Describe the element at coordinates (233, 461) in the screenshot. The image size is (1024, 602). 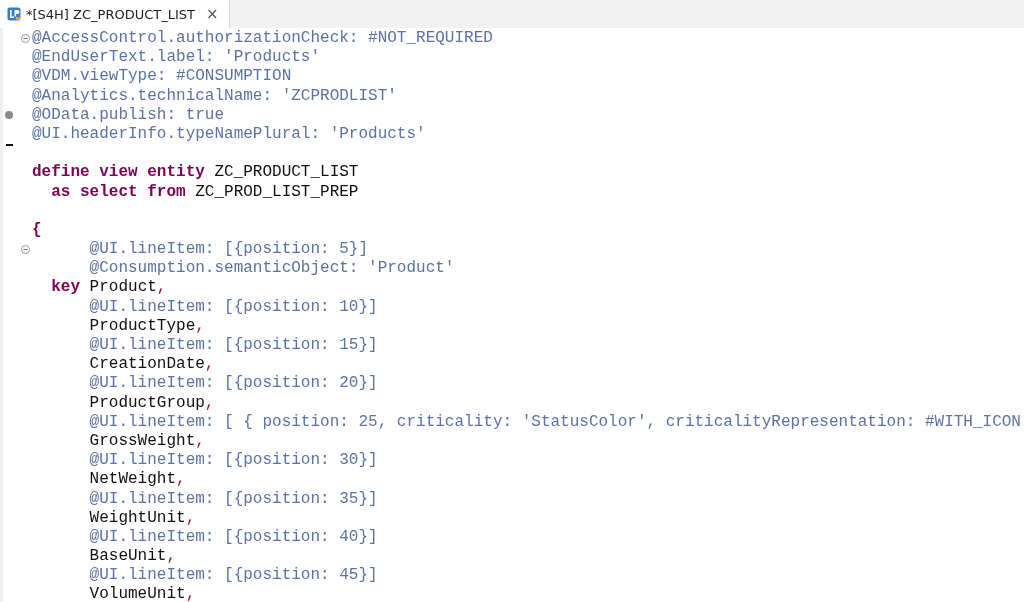
I see `code-line: @UI.lineItem: [{position: 30}]` at that location.